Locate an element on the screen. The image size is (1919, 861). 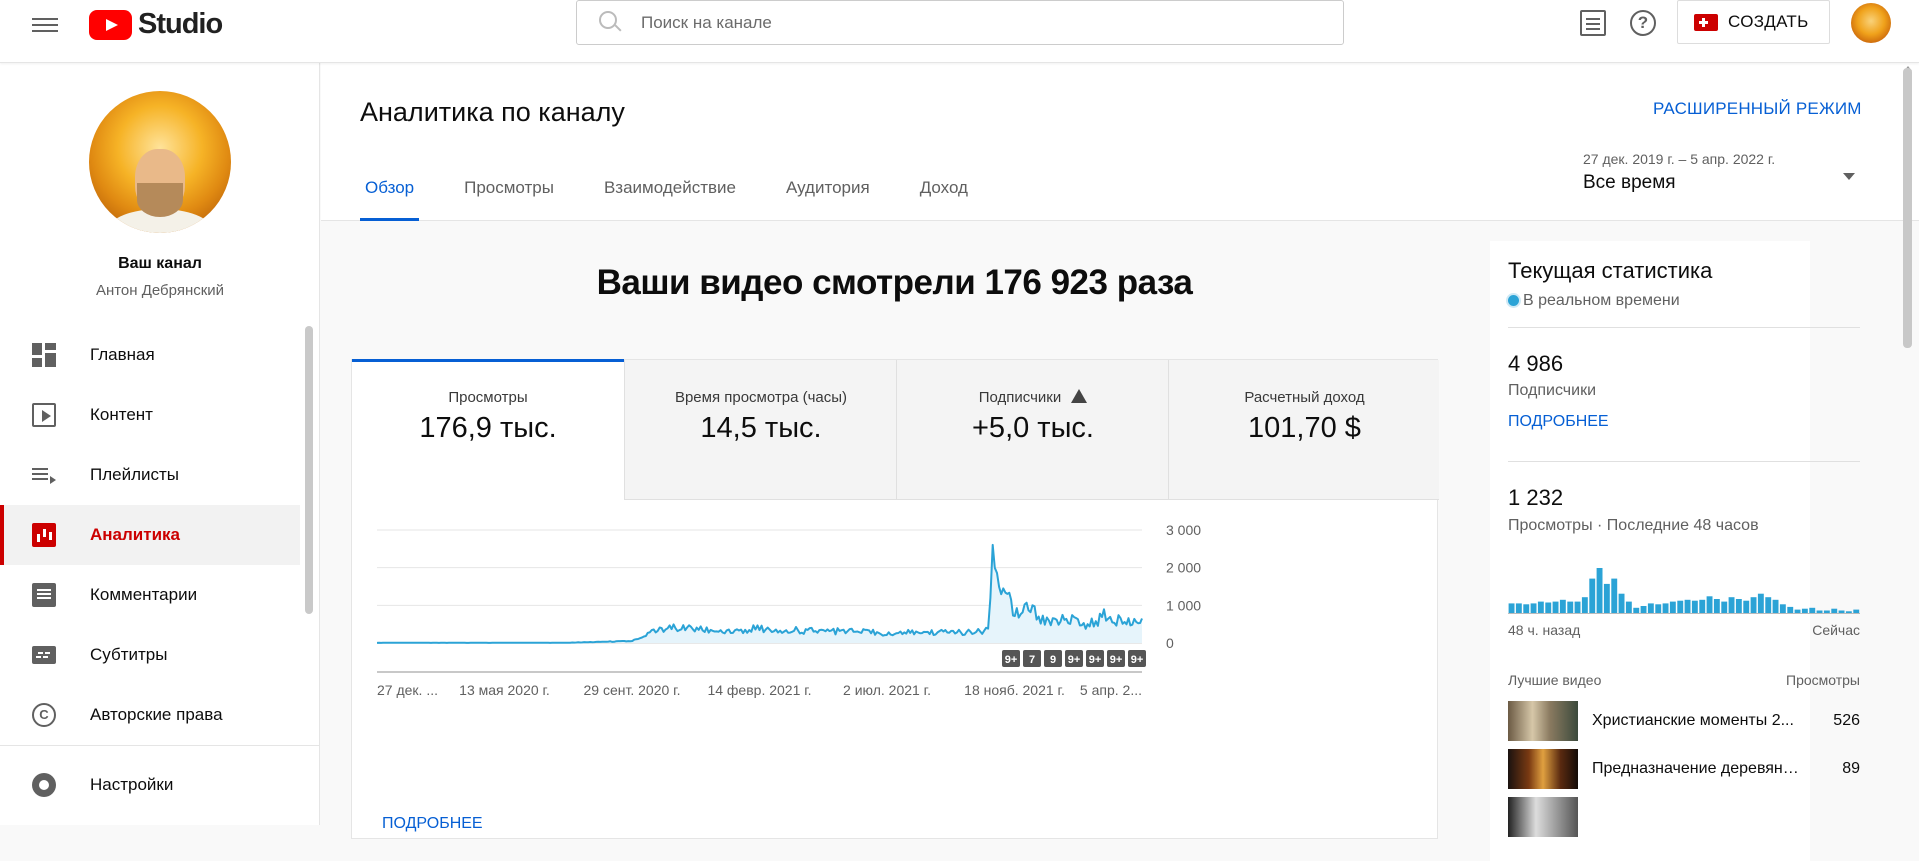
svg-text: 9+ is located at coordinates (1095, 660).